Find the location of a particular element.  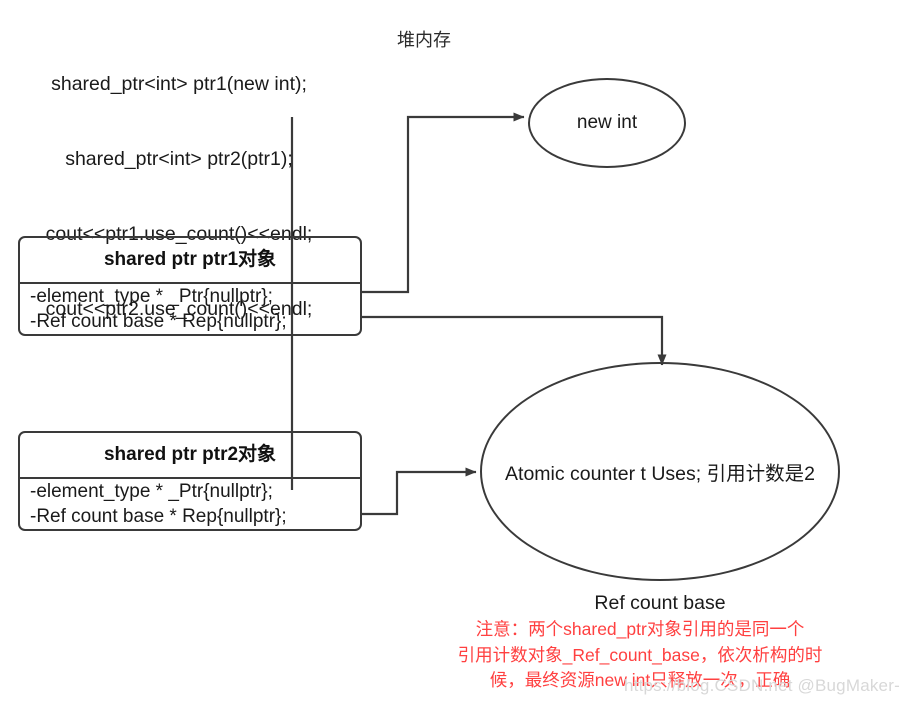

connector-ptr1-ptr-to-newint is located at coordinates (443, 203).